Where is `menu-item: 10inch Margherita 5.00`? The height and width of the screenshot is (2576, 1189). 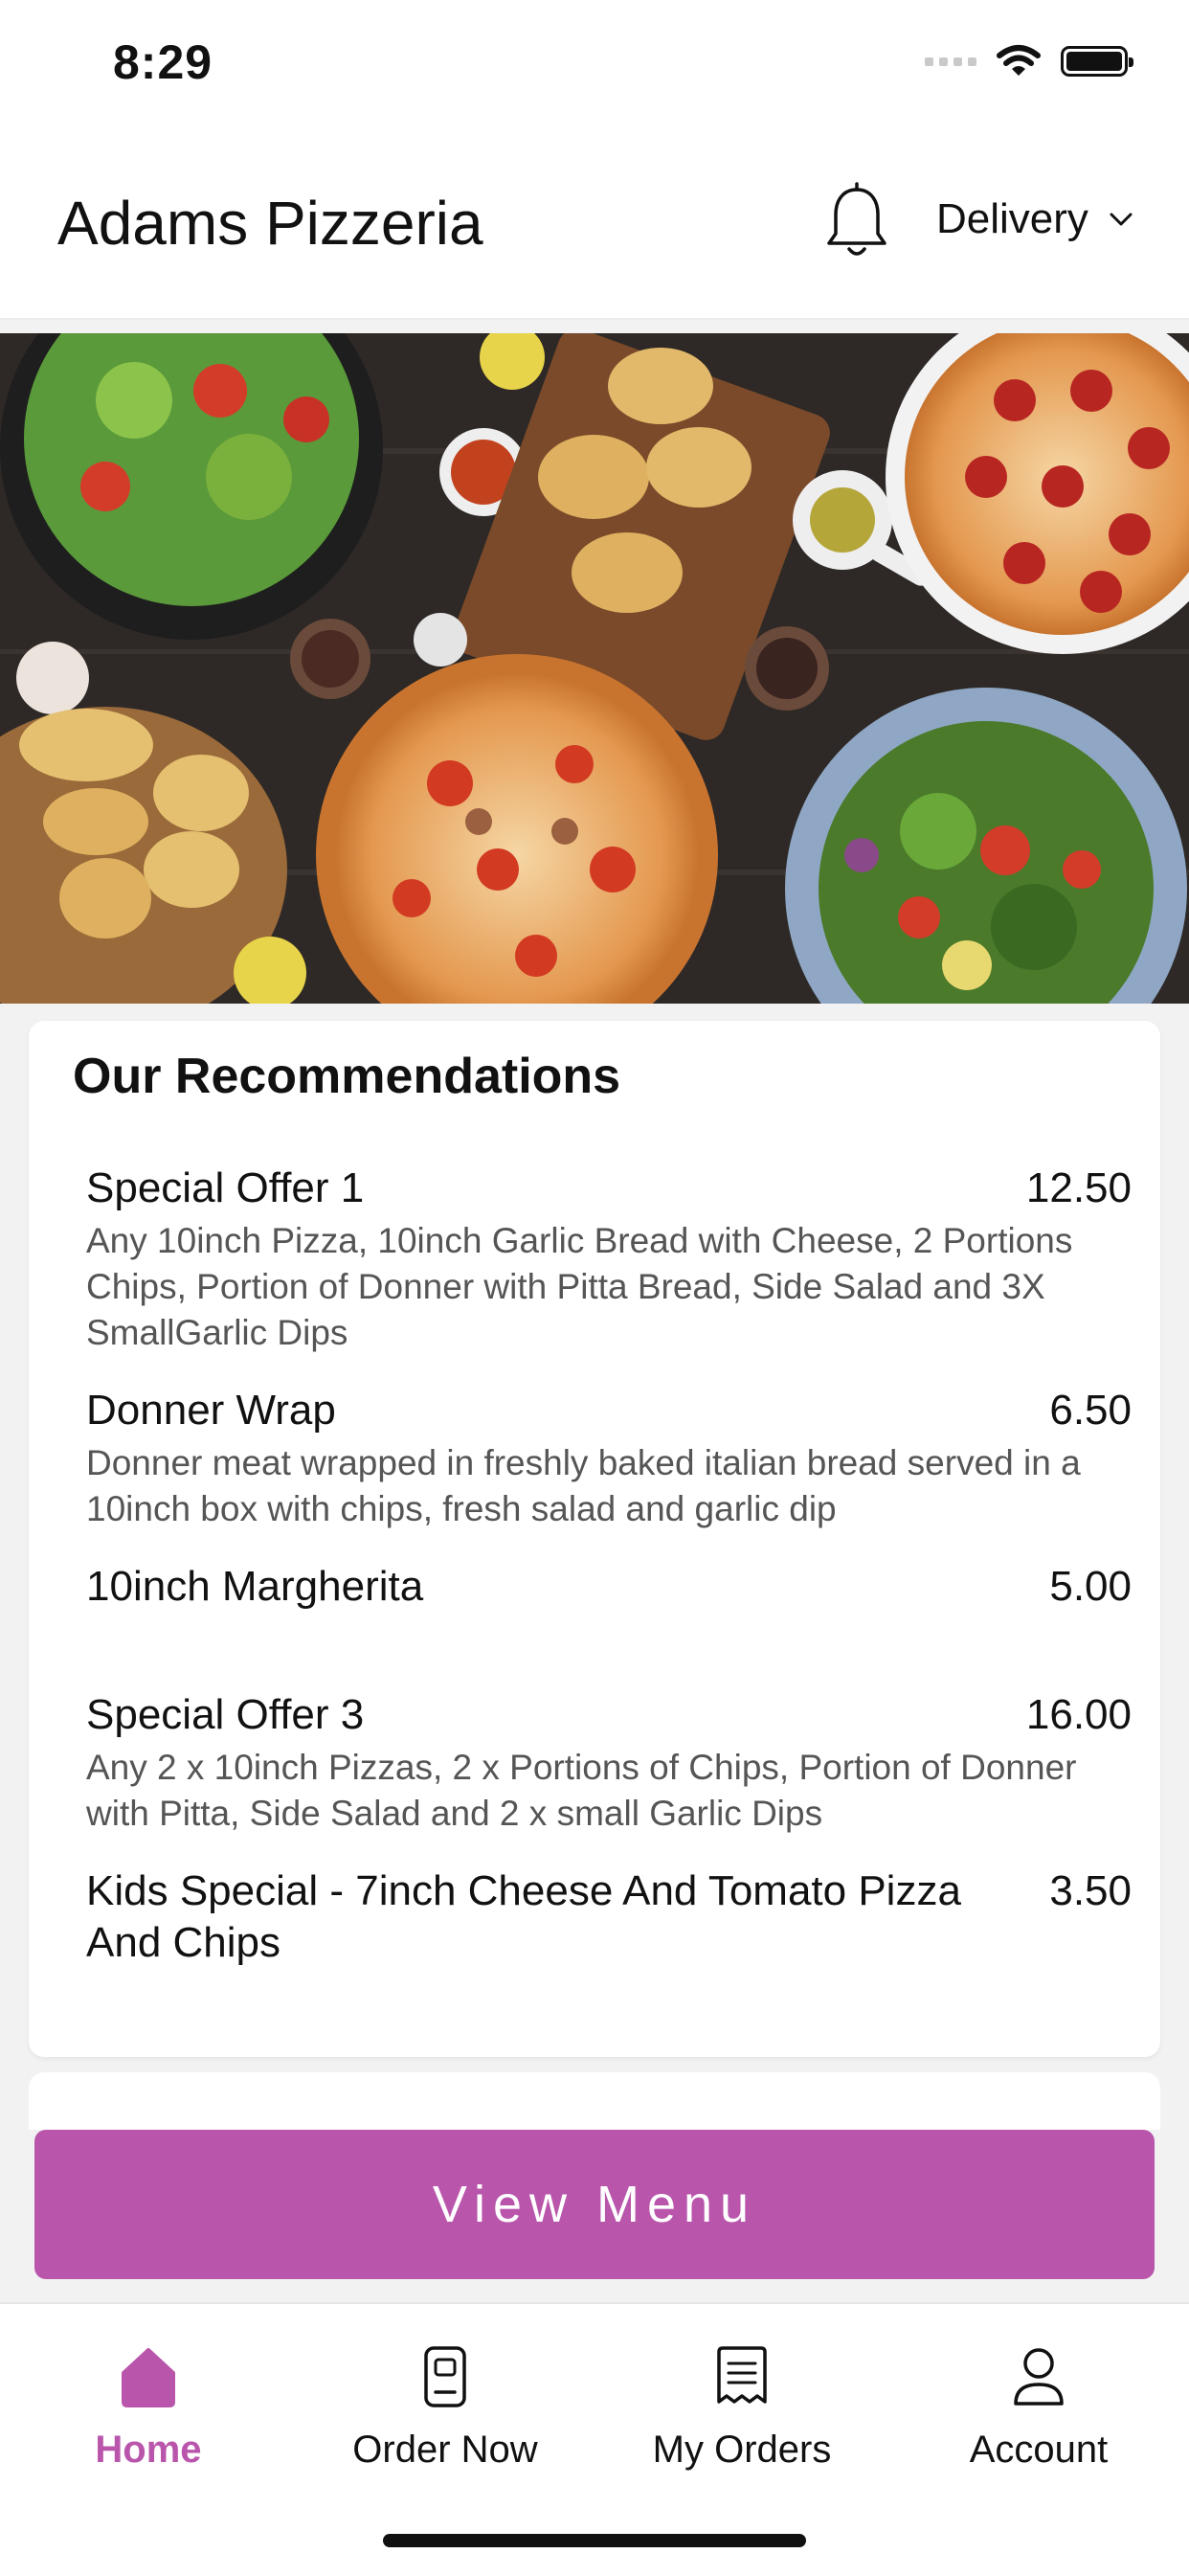
menu-item: 10inch Margherita 5.00 is located at coordinates (609, 1587).